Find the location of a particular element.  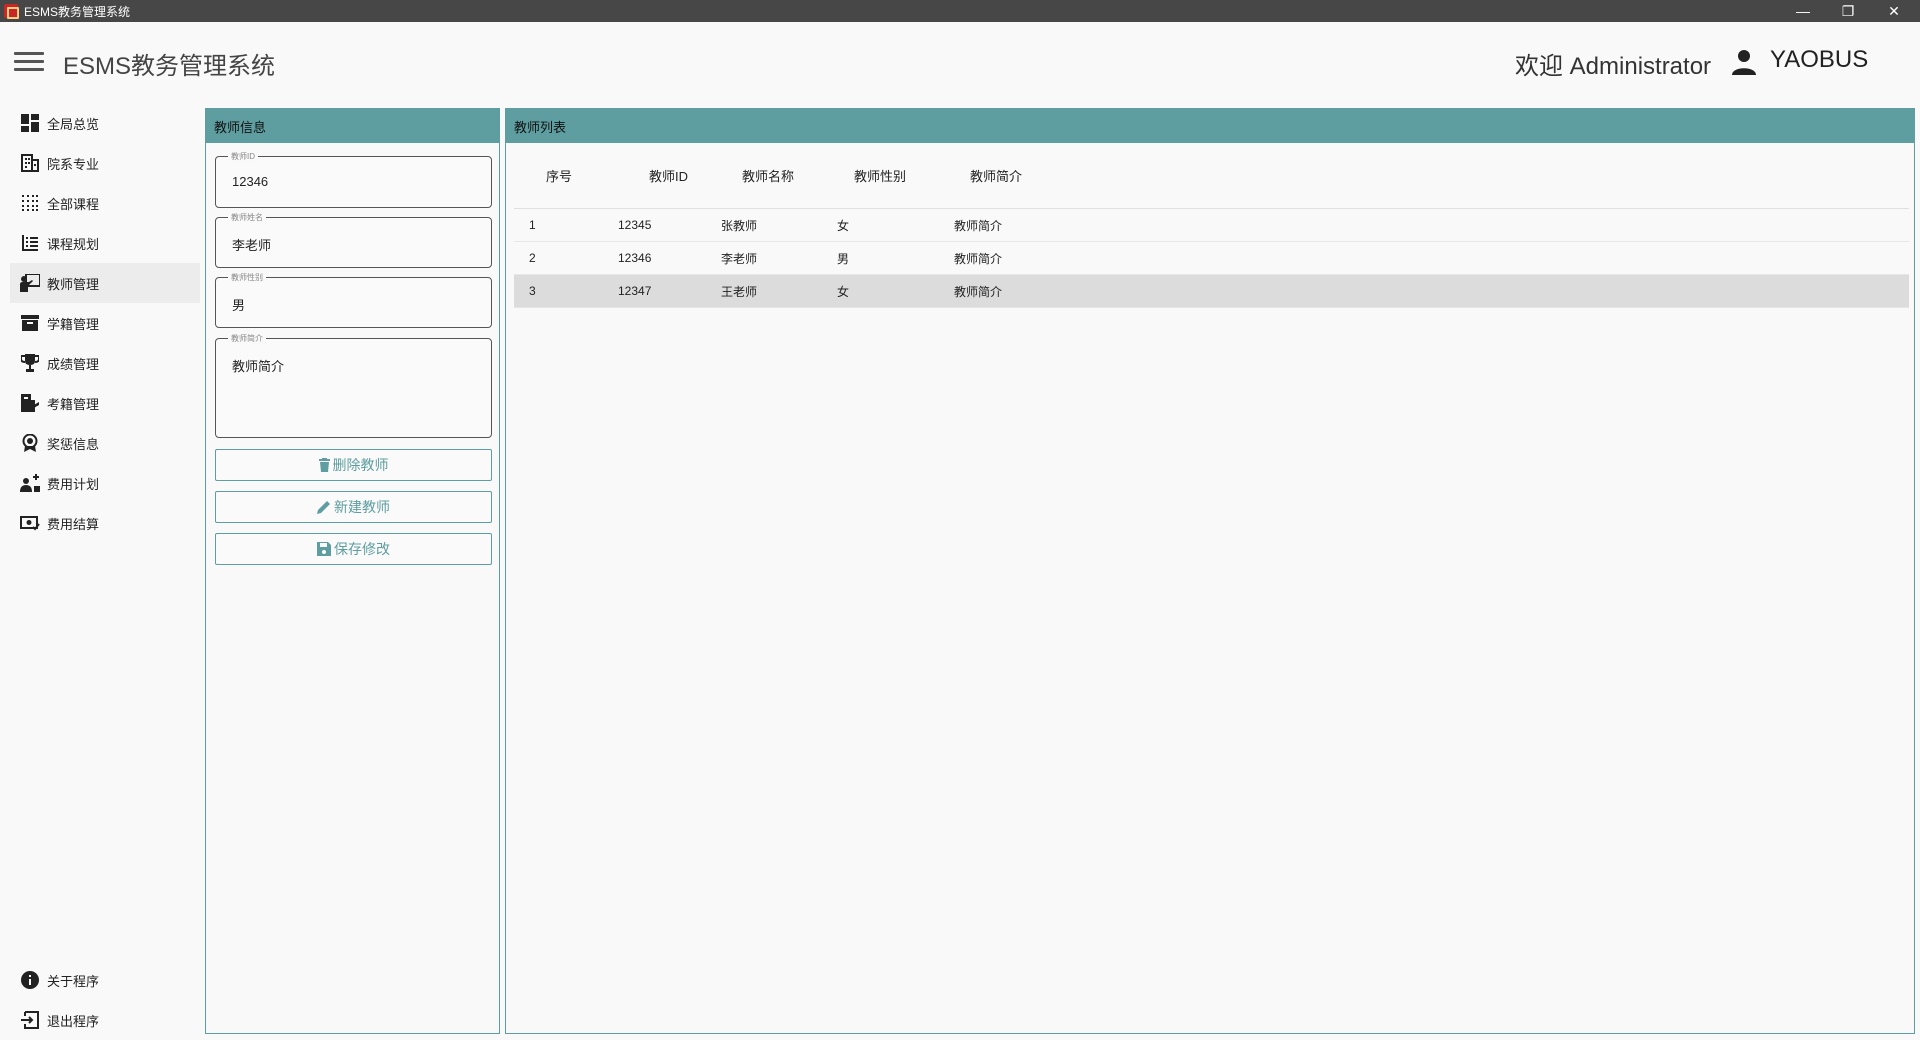

sidebar-item-exit: 退出程序 is located at coordinates (105, 1020).